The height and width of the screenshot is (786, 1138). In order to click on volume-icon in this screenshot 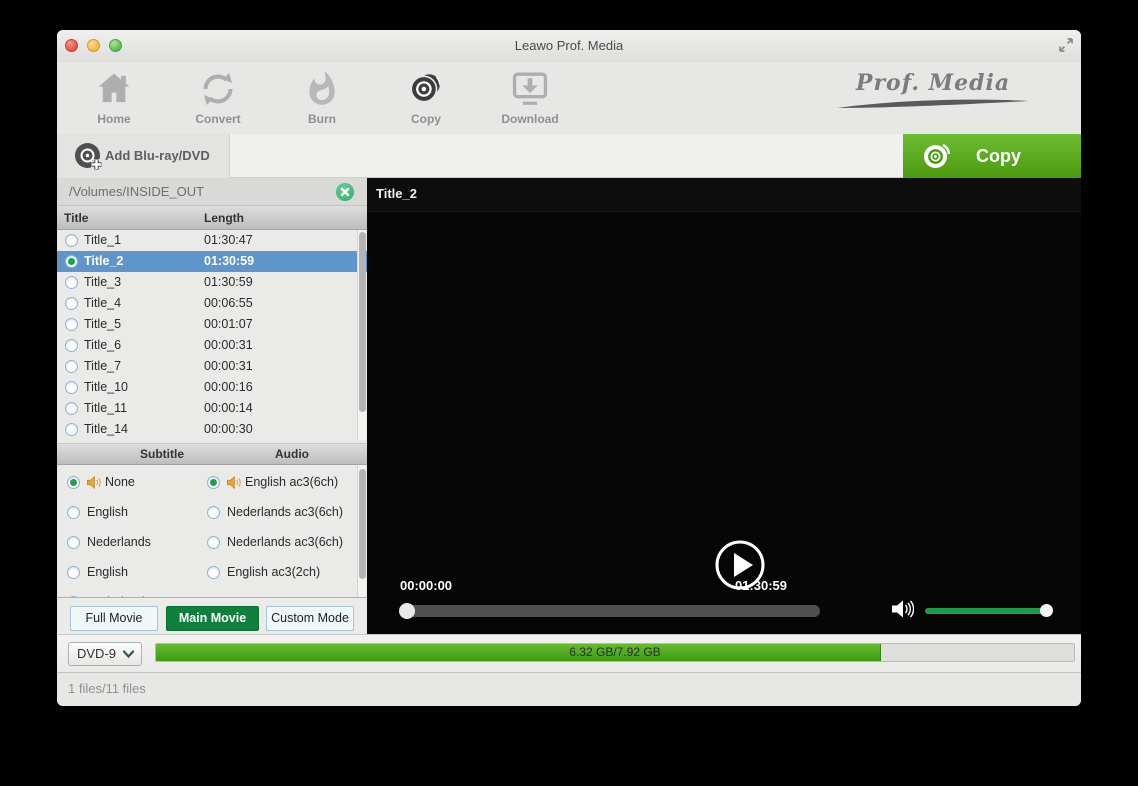, I will do `click(902, 609)`.